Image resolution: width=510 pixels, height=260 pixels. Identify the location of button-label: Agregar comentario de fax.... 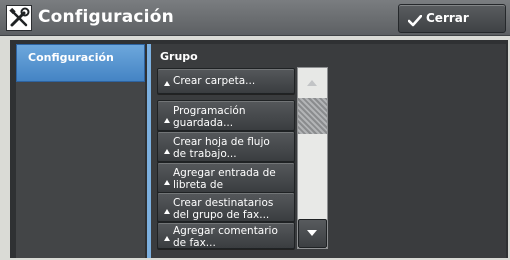
(225, 237).